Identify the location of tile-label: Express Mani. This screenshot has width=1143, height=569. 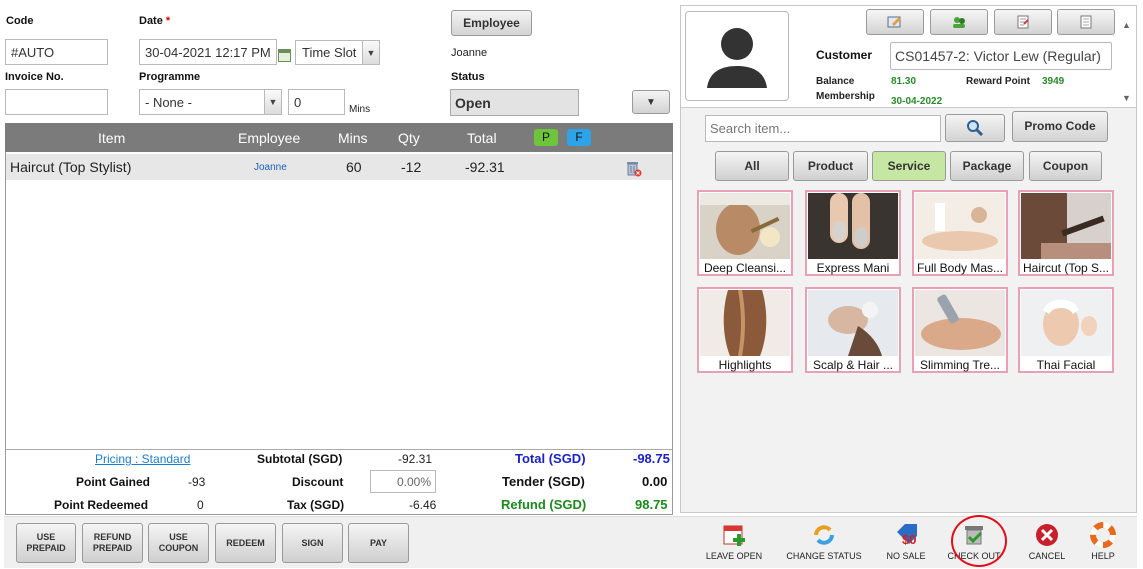
(853, 268).